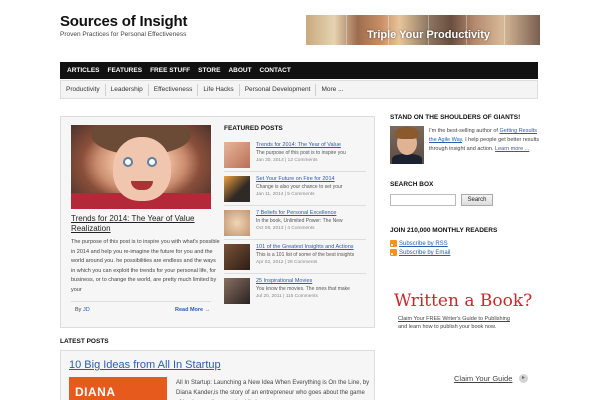 This screenshot has width=600, height=400. What do you see at coordinates (86, 310) in the screenshot?
I see `author-link: JD` at bounding box center [86, 310].